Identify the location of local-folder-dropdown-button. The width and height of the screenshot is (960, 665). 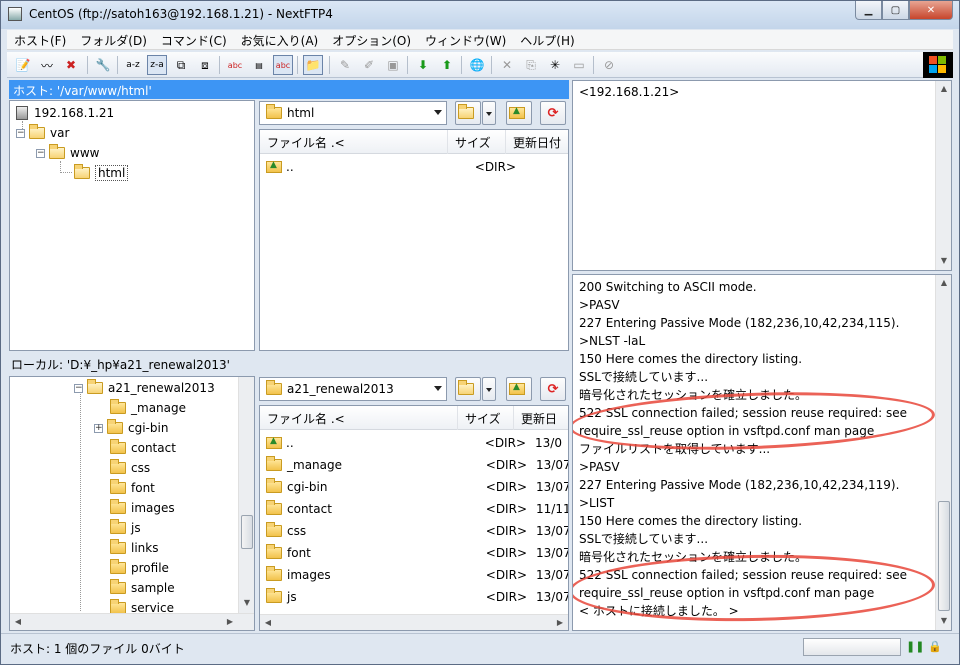
(489, 389).